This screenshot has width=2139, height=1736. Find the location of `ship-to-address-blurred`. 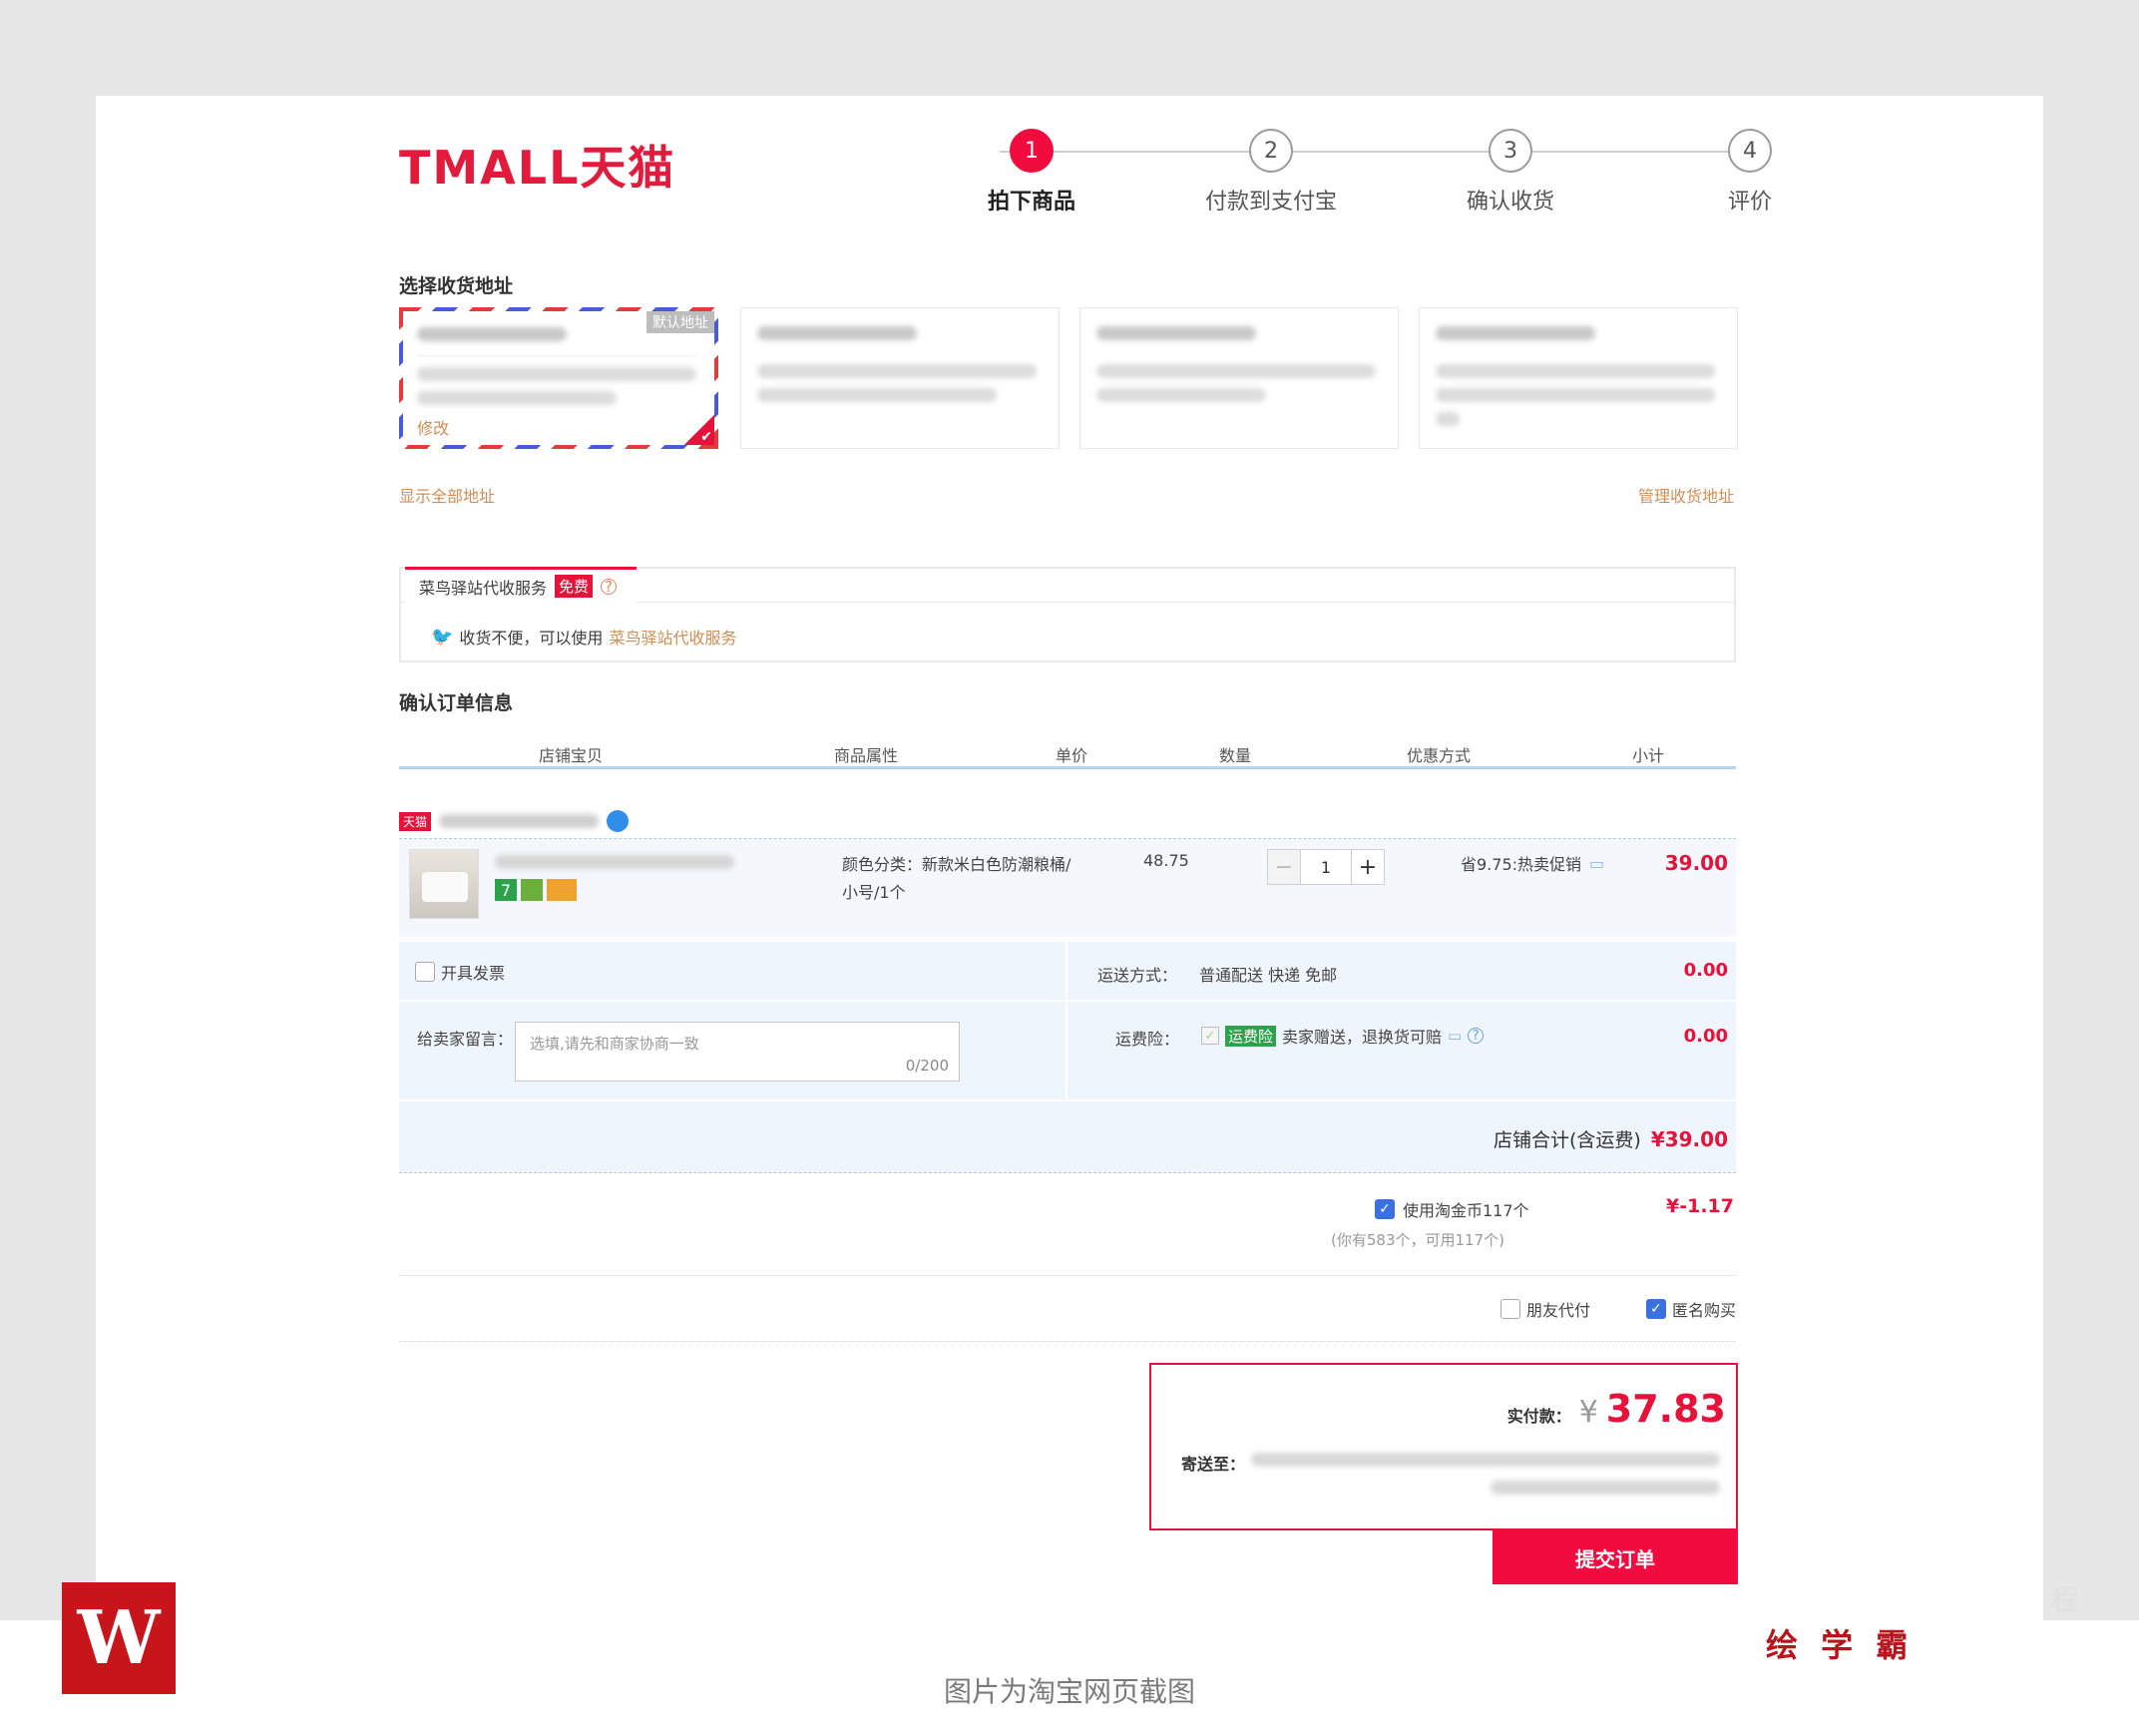

ship-to-address-blurred is located at coordinates (1485, 1460).